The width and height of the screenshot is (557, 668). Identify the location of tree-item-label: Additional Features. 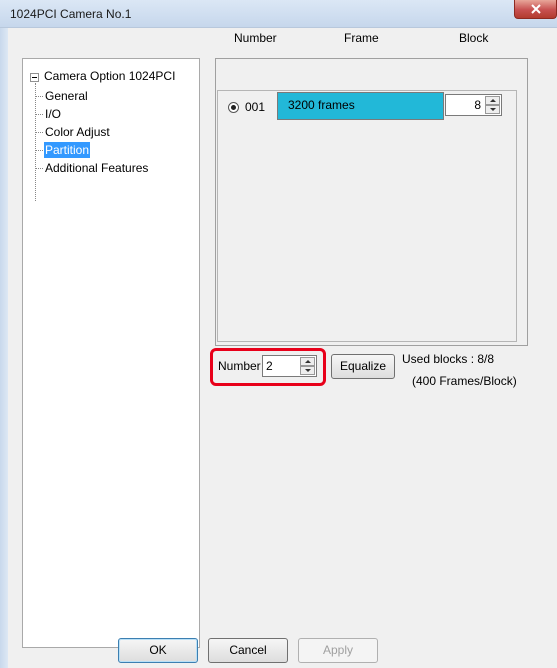
(97, 168).